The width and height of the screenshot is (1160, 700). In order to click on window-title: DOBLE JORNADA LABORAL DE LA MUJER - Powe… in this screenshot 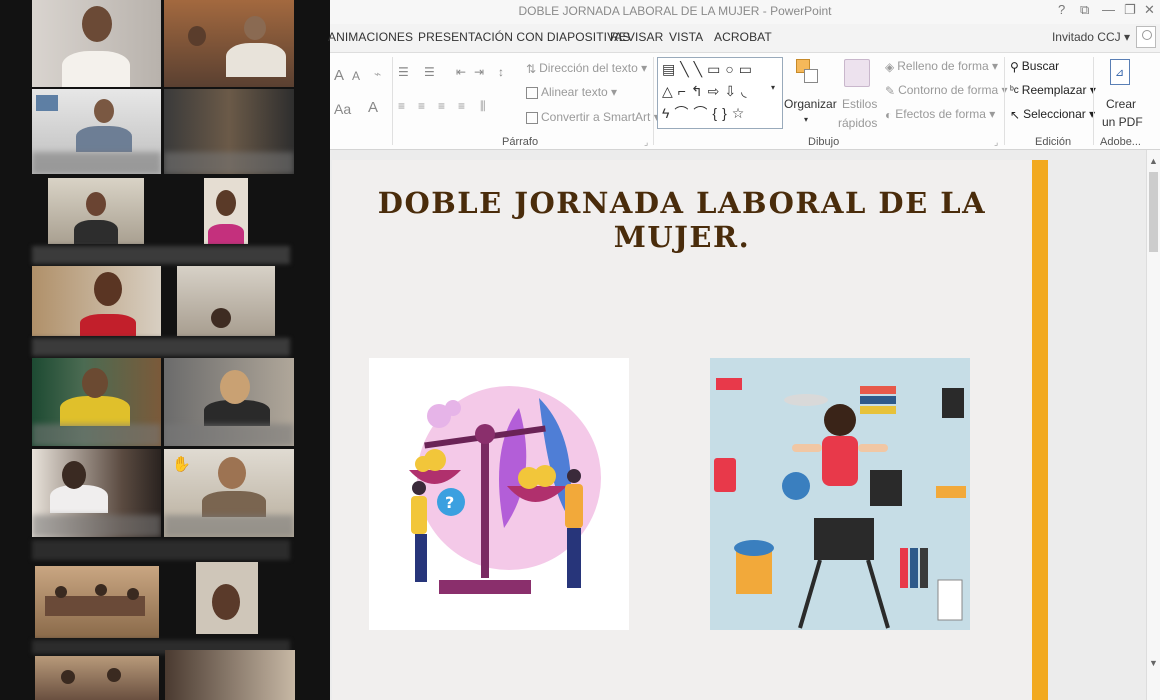, I will do `click(675, 11)`.